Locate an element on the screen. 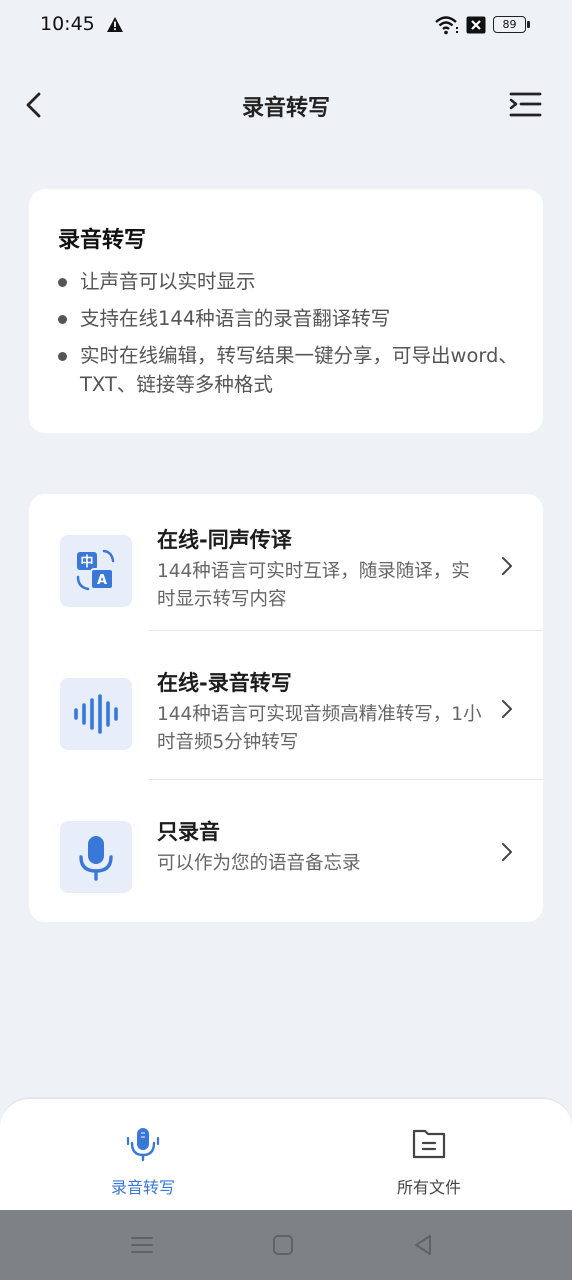 Image resolution: width=572 pixels, height=1280 pixels. battery-icon: 89 is located at coordinates (512, 25).